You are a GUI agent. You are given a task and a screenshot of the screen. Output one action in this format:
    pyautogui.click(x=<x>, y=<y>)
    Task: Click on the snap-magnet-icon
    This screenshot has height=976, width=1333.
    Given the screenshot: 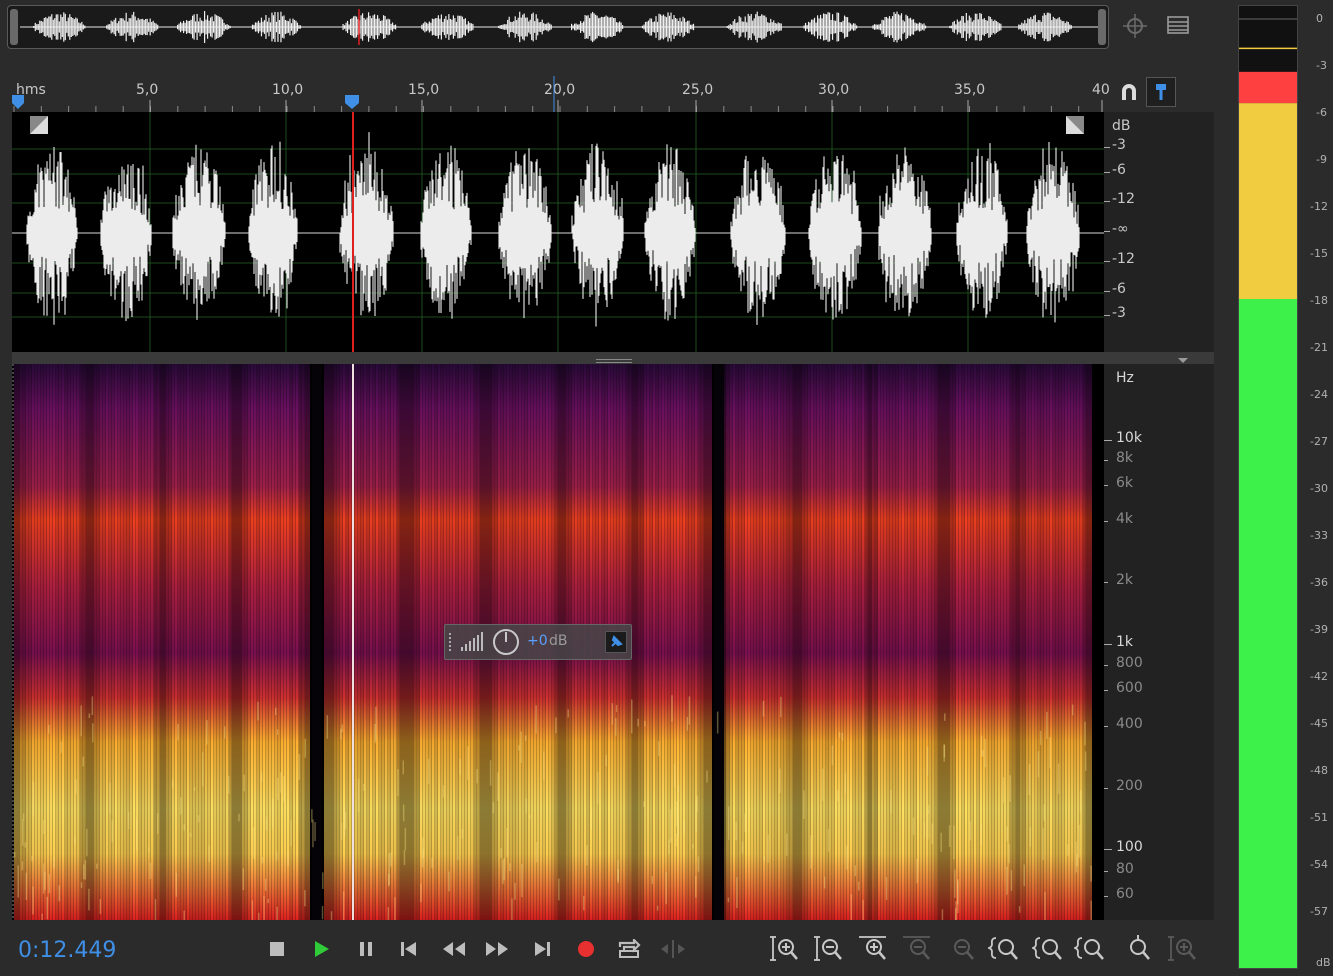 What is the action you would take?
    pyautogui.click(x=1129, y=93)
    